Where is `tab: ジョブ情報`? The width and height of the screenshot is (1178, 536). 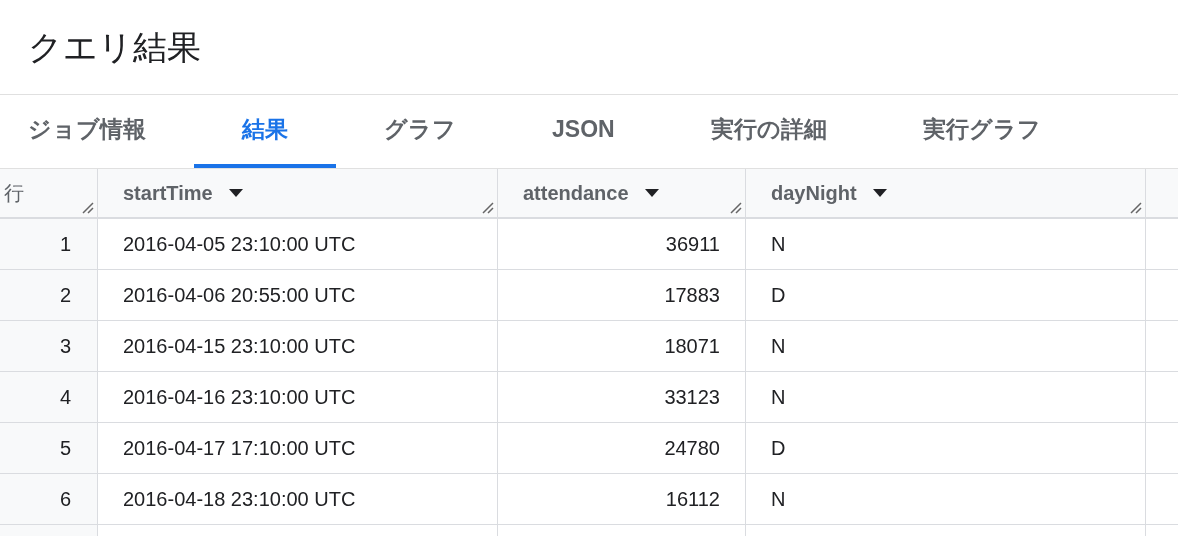 tab: ジョブ情報 is located at coordinates (97, 131).